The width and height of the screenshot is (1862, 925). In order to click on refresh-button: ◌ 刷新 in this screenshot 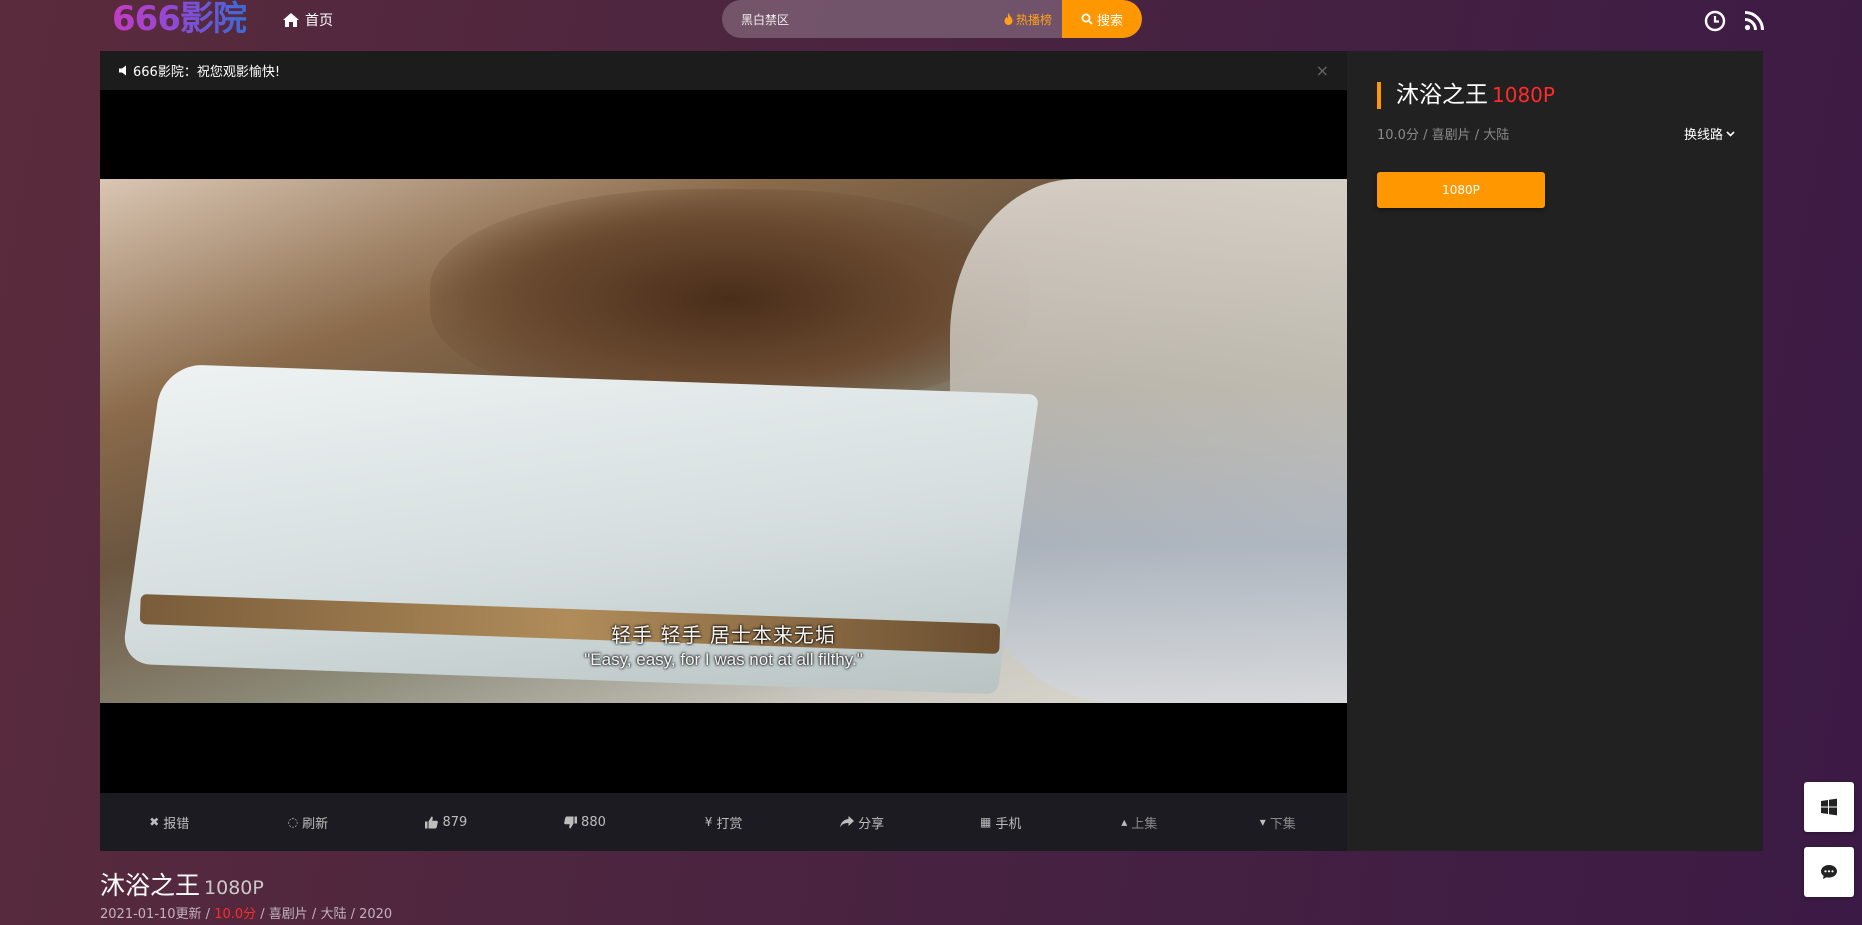, I will do `click(308, 822)`.